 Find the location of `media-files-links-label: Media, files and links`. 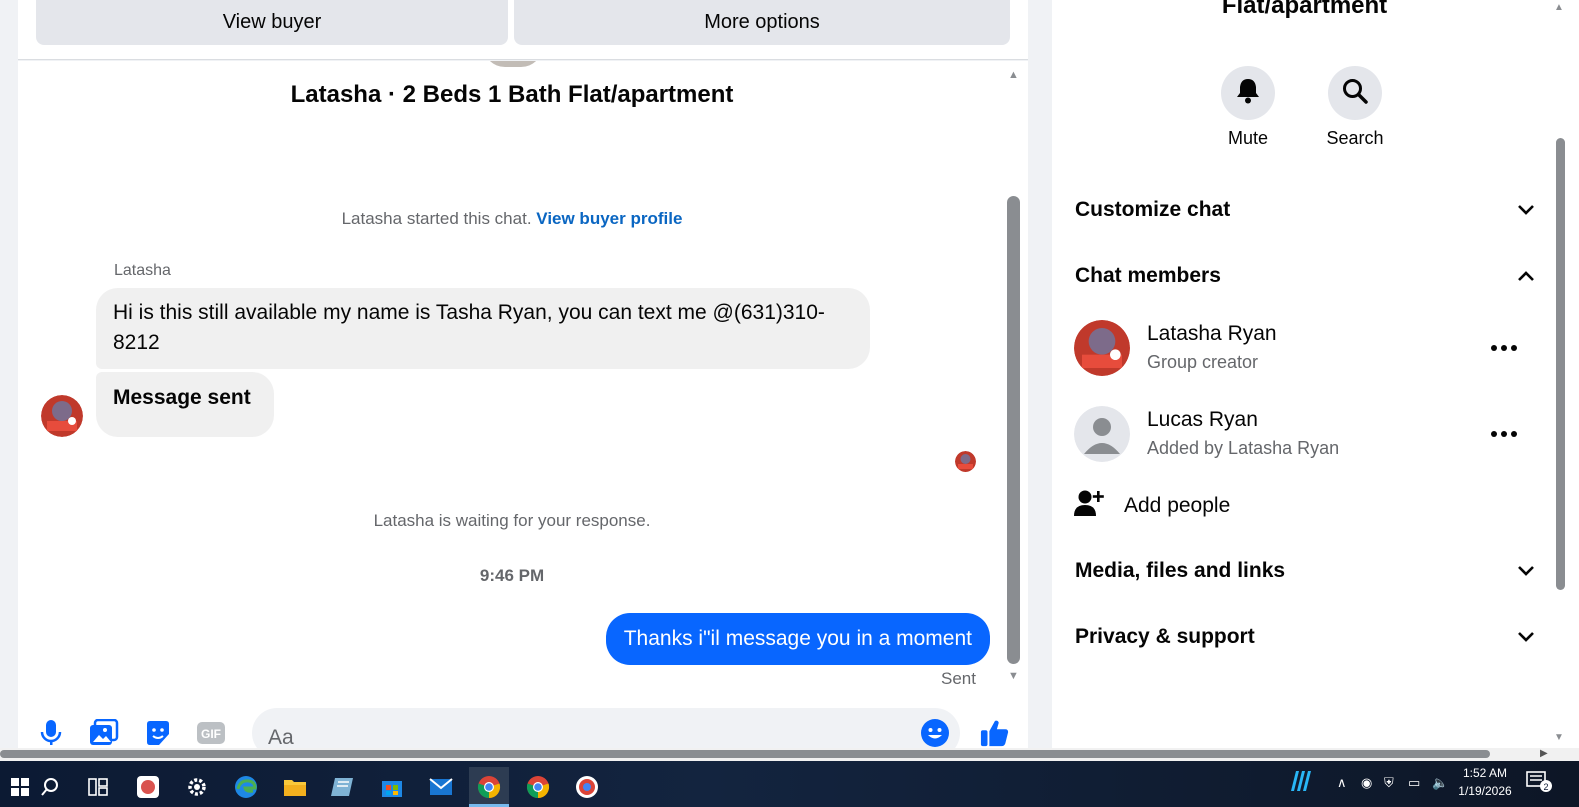

media-files-links-label: Media, files and links is located at coordinates (1180, 570).